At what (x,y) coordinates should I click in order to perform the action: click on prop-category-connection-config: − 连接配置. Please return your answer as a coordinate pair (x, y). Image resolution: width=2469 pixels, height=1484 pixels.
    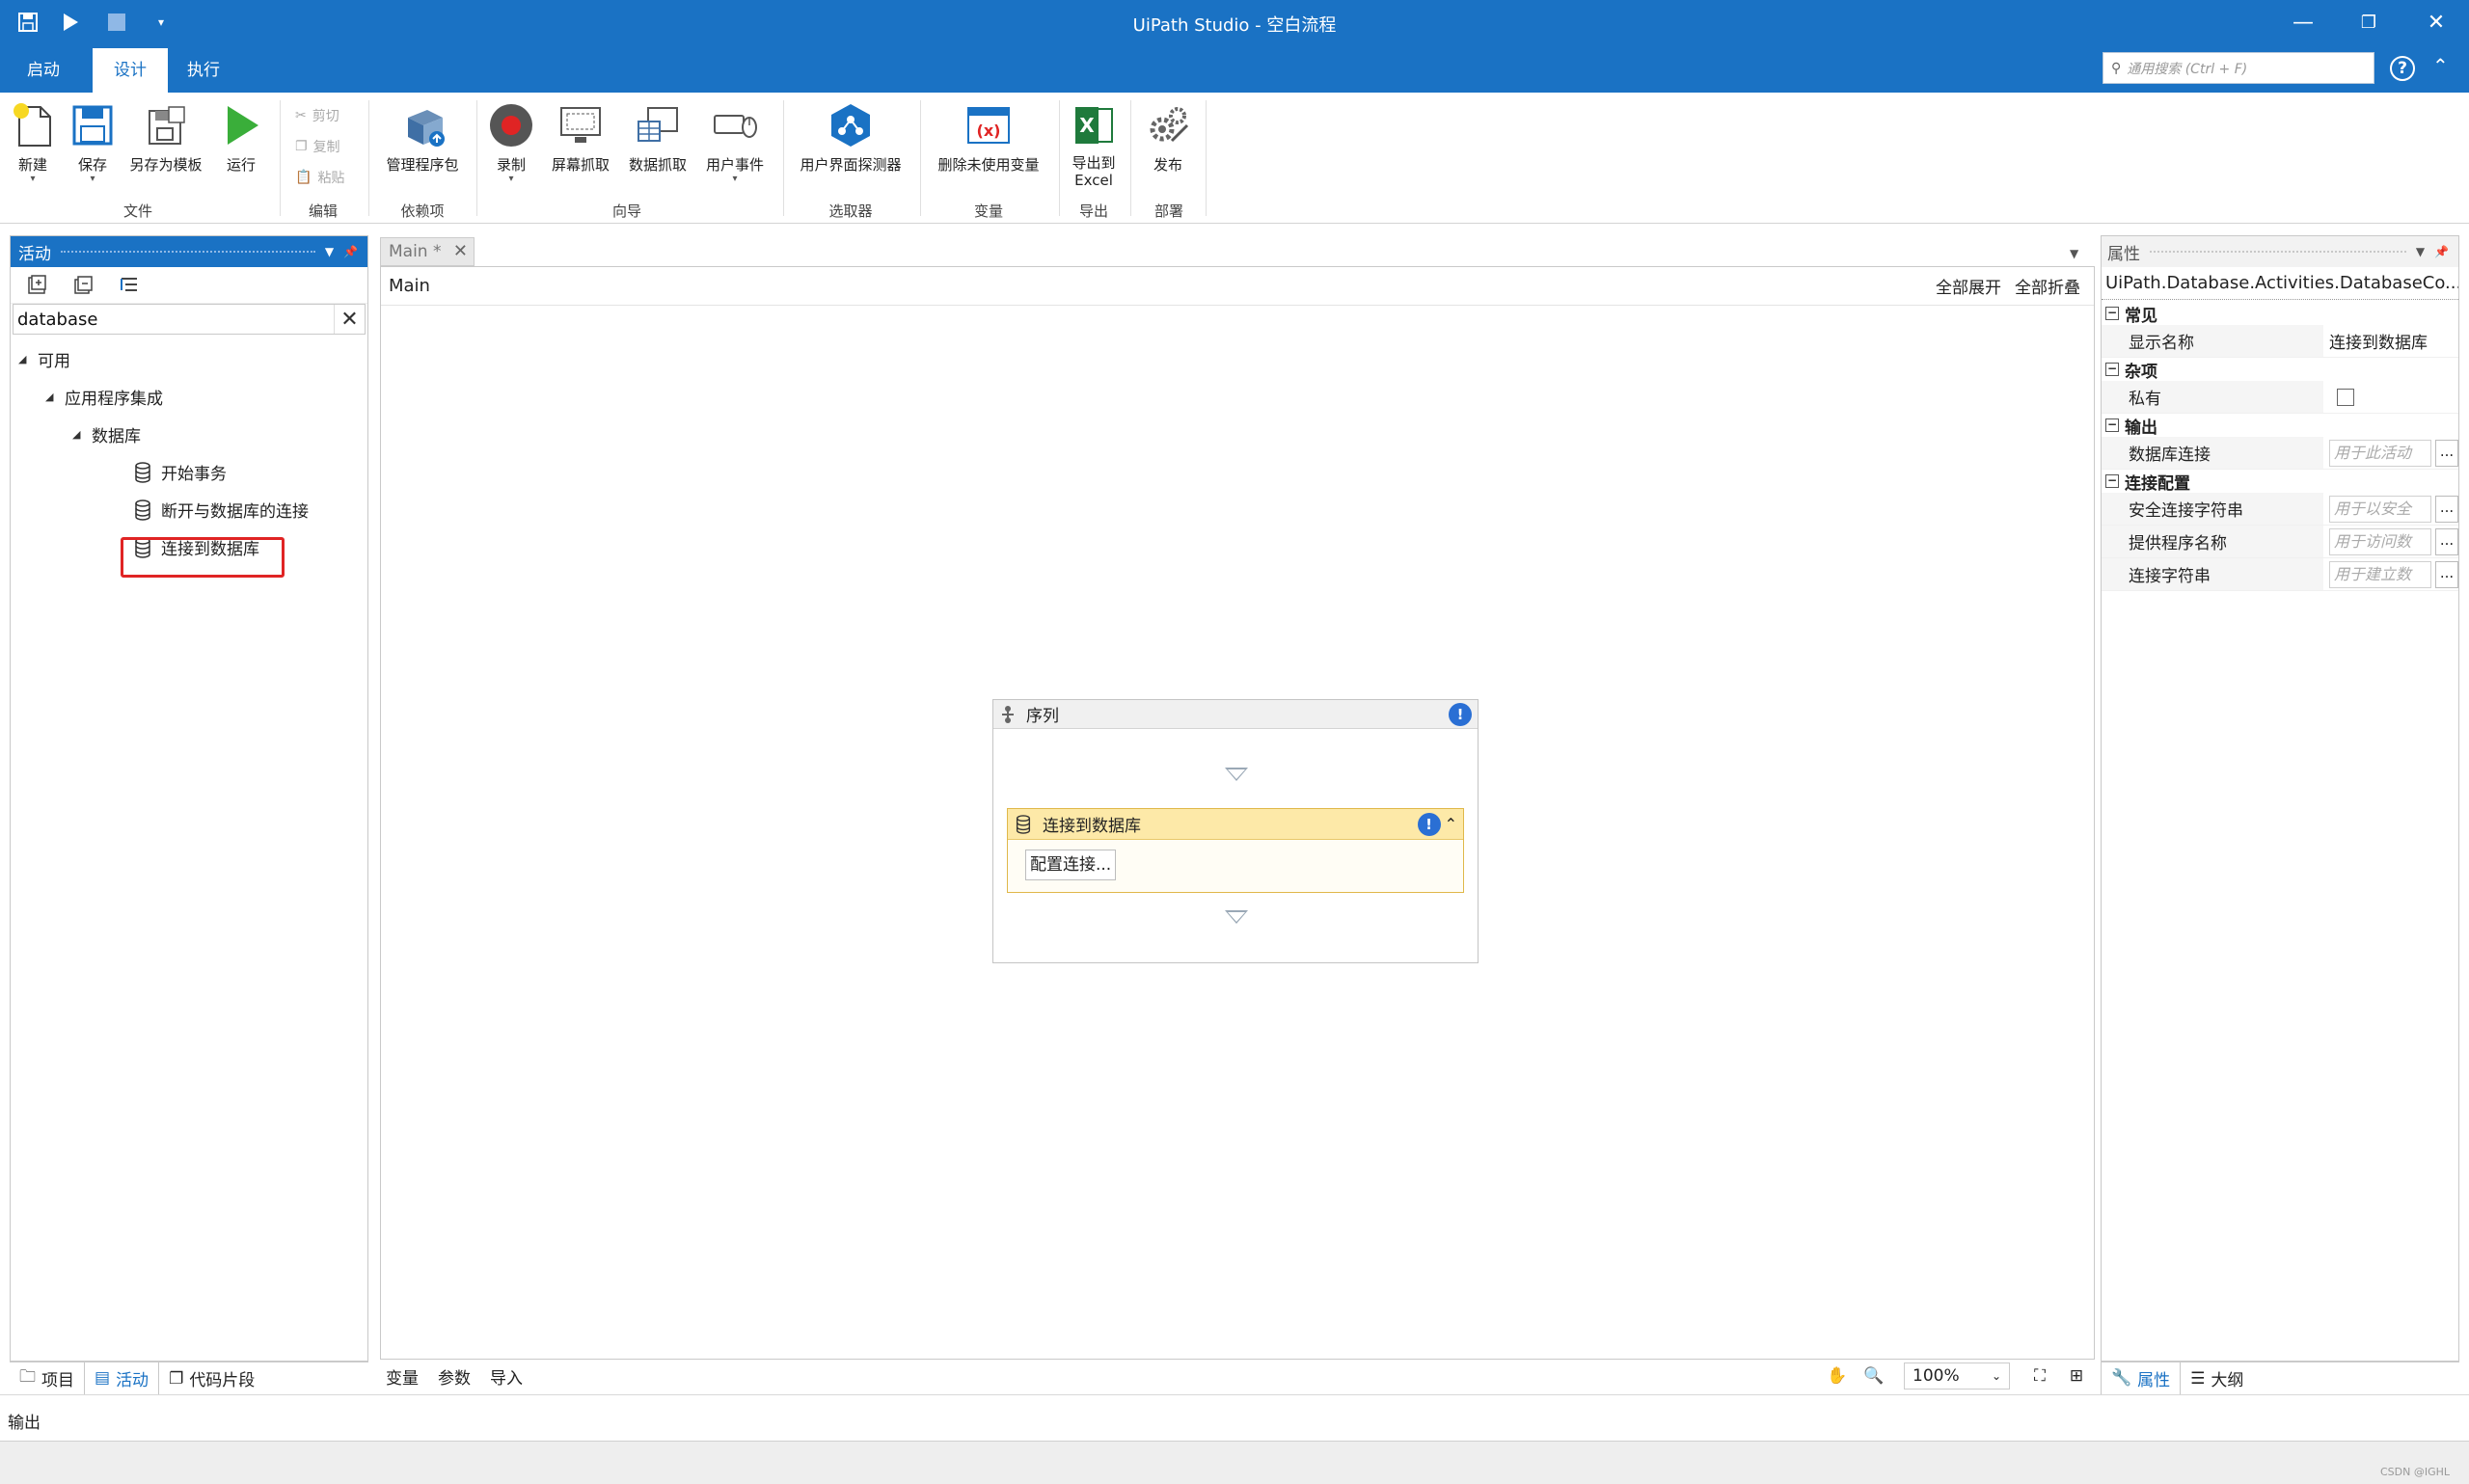
    Looking at the image, I should click on (2280, 482).